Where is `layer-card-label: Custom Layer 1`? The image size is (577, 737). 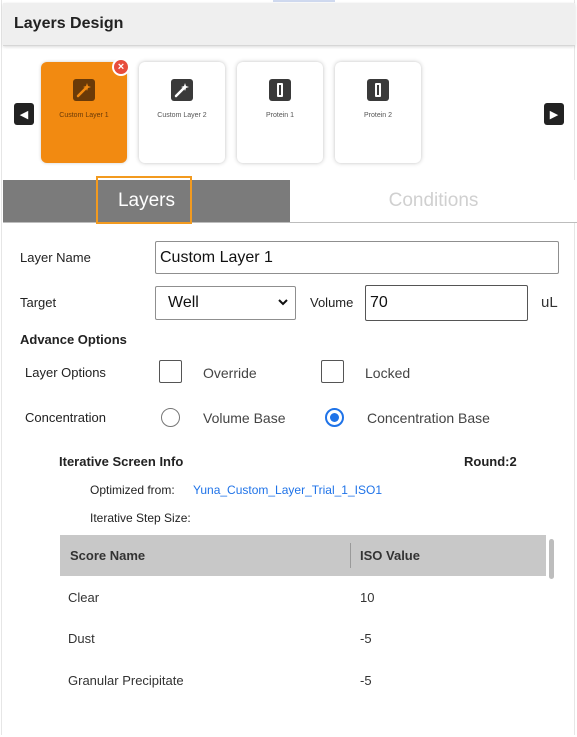 layer-card-label: Custom Layer 1 is located at coordinates (84, 115).